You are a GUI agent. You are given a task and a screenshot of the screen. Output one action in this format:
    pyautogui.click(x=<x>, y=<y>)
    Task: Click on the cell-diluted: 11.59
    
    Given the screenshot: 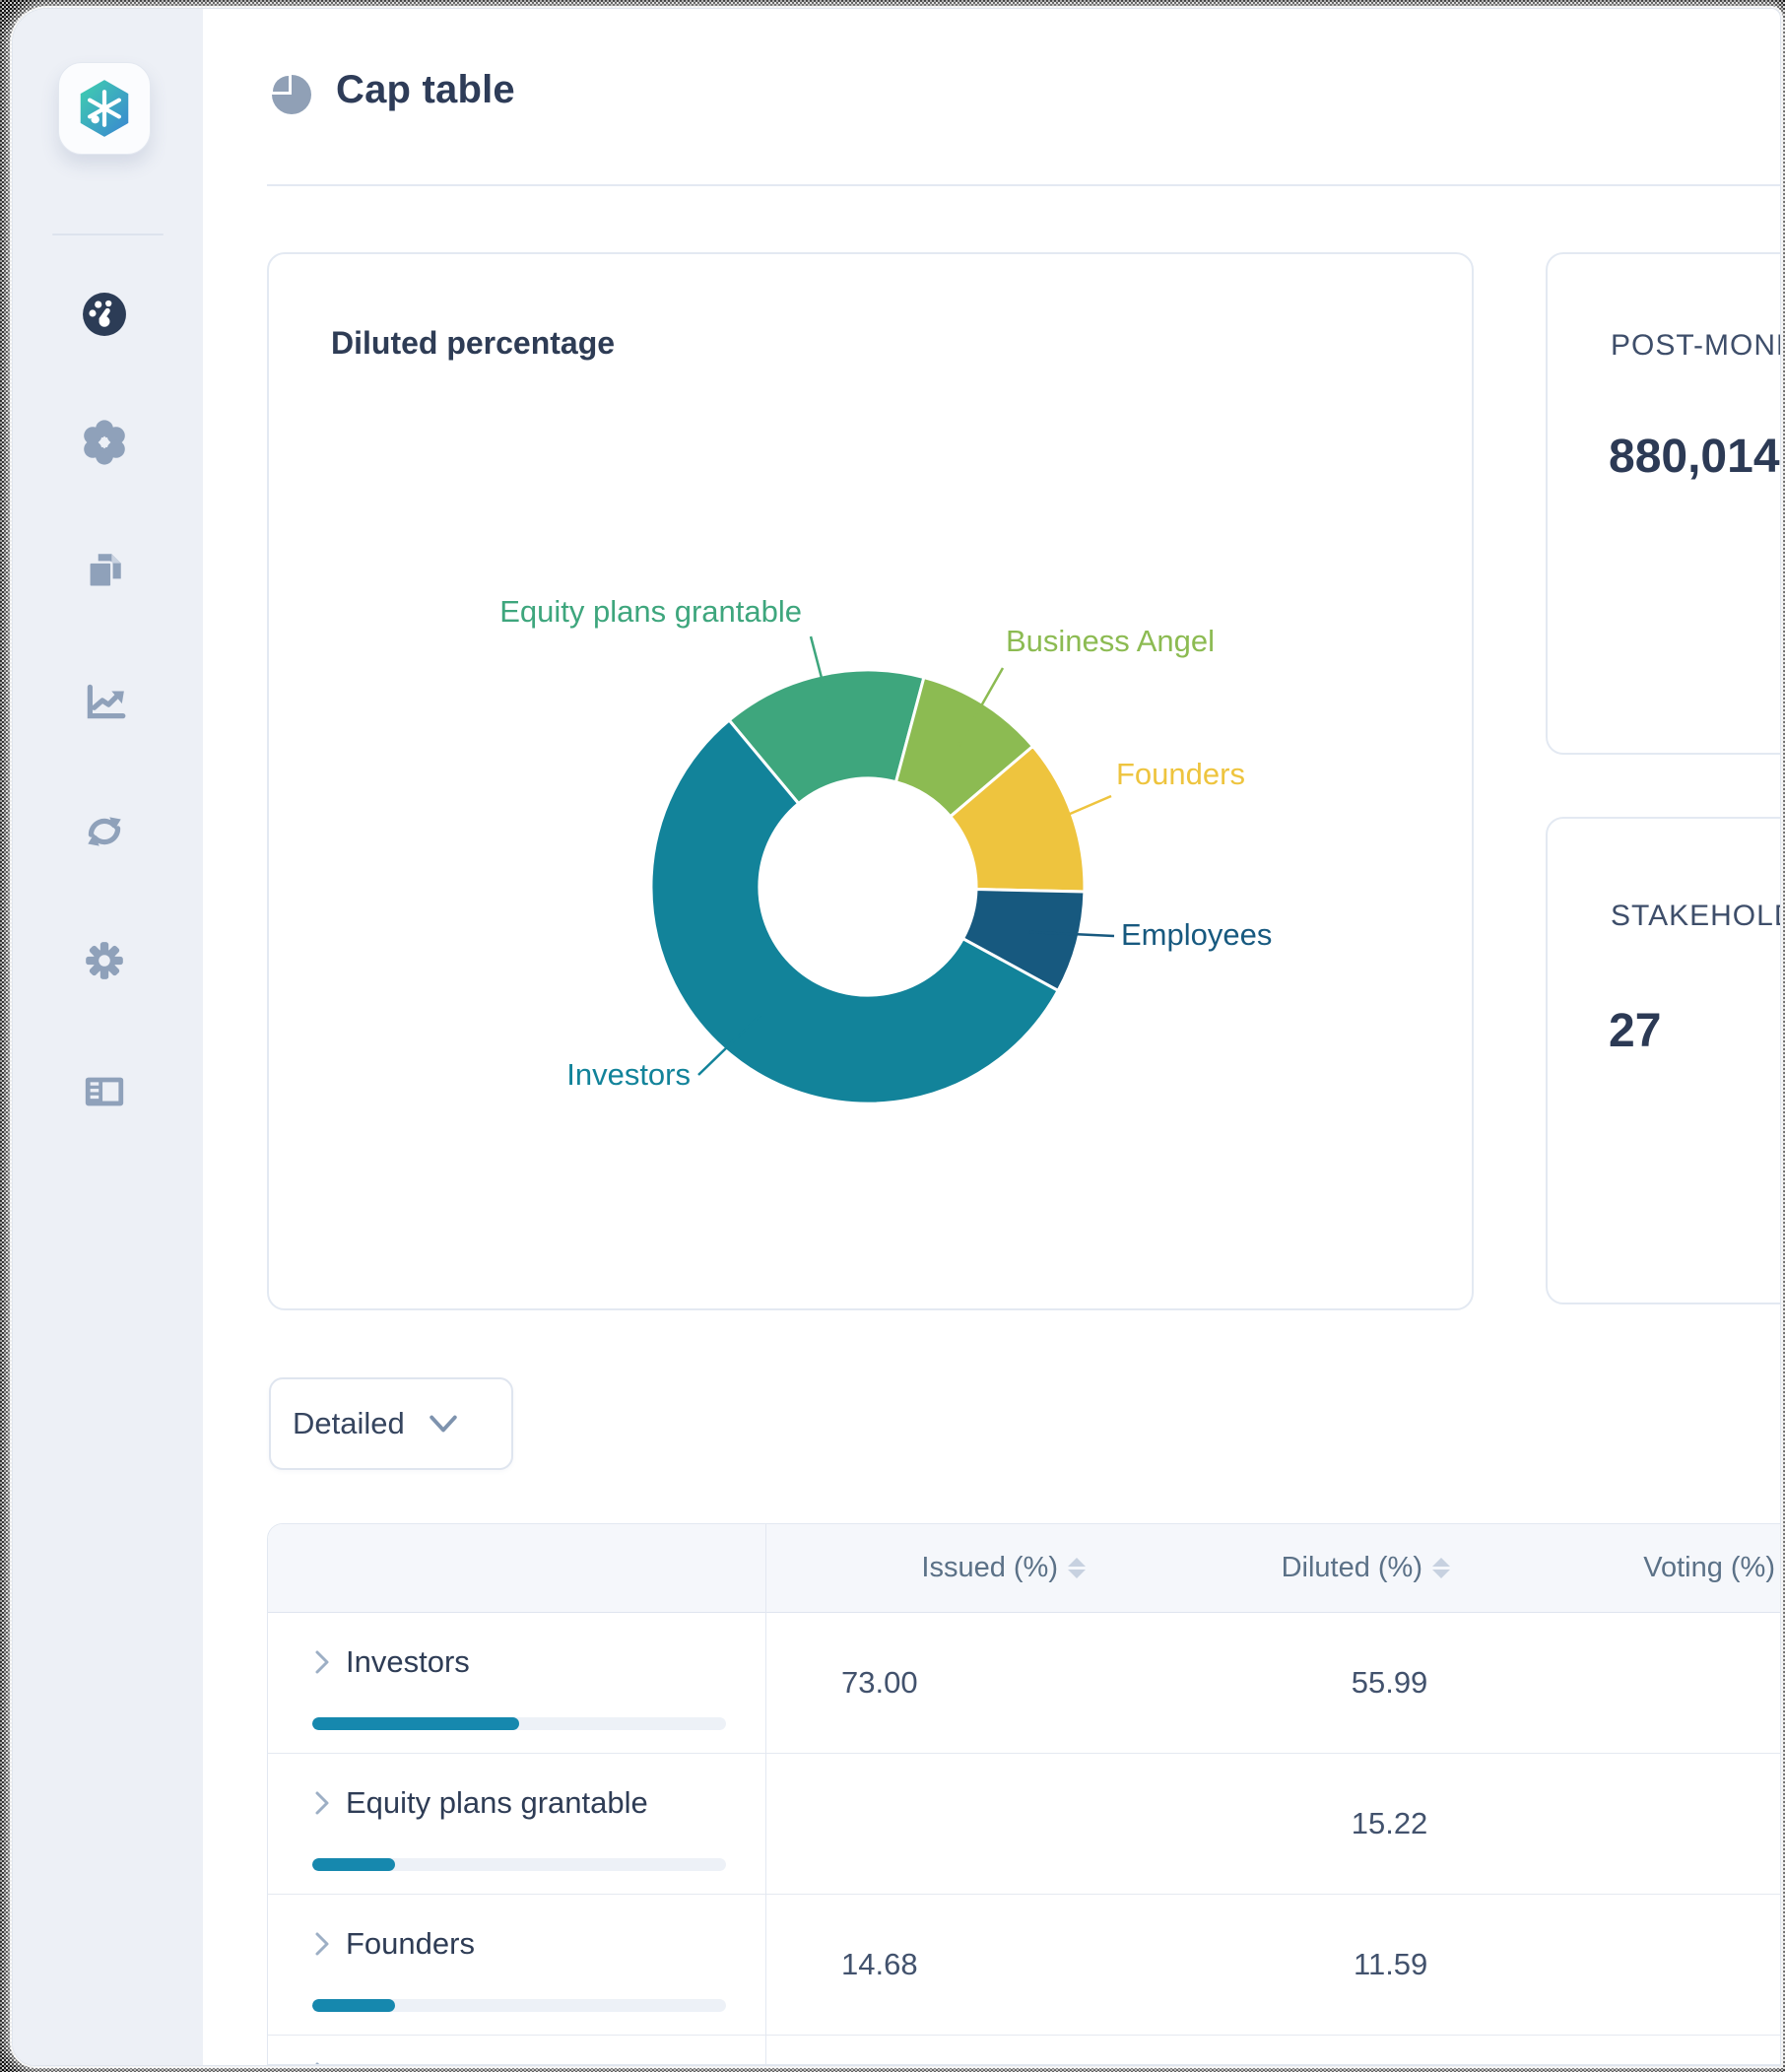 What is the action you would take?
    pyautogui.click(x=1391, y=1964)
    